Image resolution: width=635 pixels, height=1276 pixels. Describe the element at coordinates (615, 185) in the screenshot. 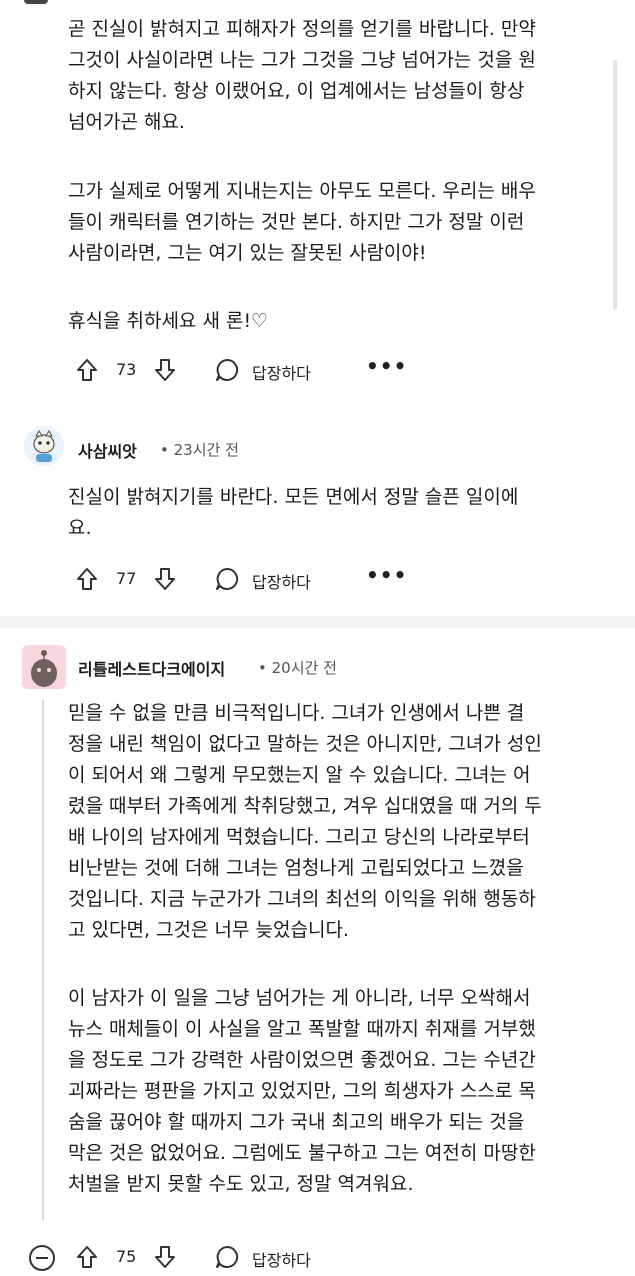

I see `scrollbar-thumb` at that location.